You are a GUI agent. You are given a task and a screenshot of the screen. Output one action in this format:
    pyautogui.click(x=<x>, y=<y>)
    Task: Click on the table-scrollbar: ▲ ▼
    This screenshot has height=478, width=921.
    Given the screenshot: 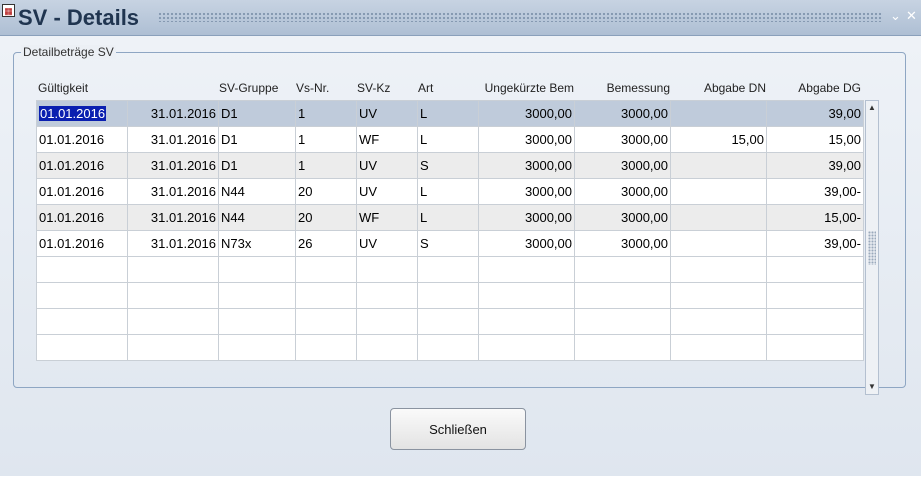 What is the action you would take?
    pyautogui.click(x=872, y=247)
    